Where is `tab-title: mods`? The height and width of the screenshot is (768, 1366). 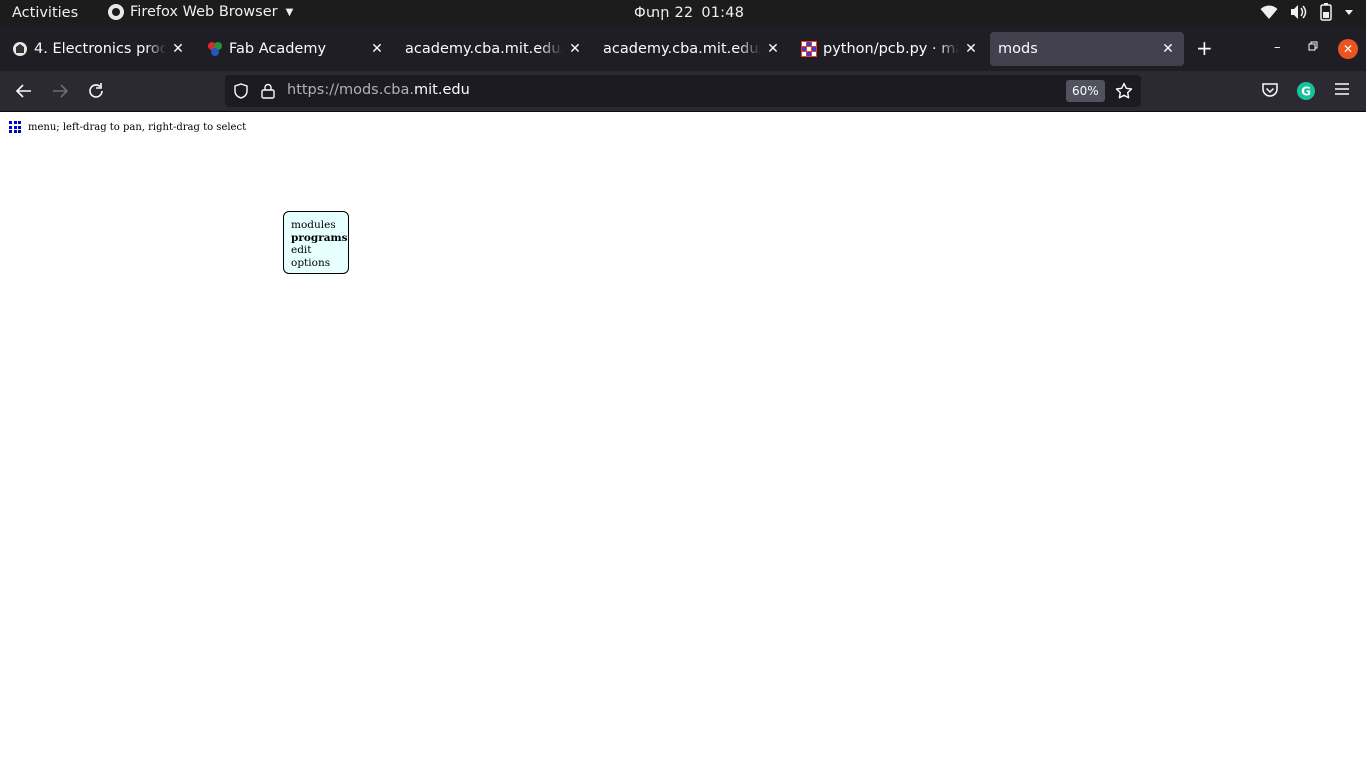 tab-title: mods is located at coordinates (1018, 49).